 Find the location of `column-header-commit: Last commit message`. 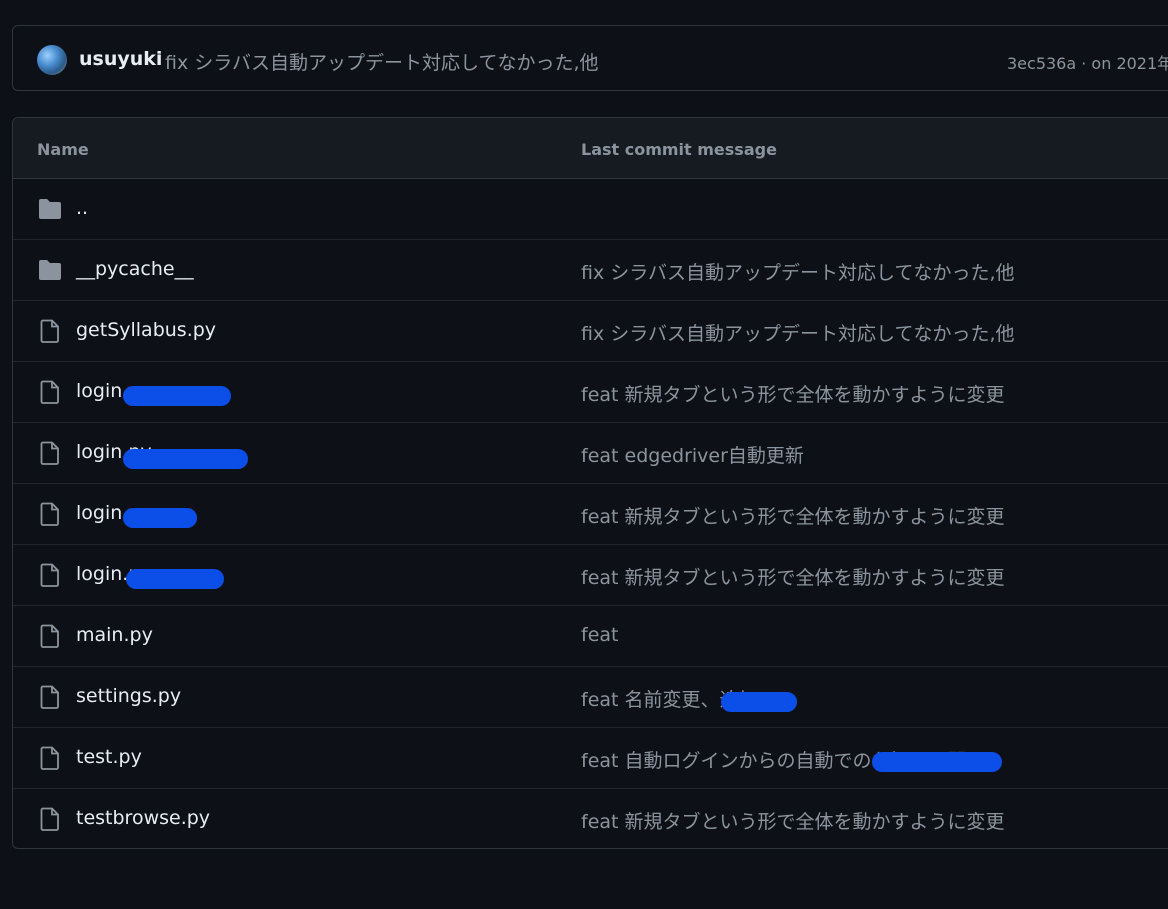

column-header-commit: Last commit message is located at coordinates (679, 149).